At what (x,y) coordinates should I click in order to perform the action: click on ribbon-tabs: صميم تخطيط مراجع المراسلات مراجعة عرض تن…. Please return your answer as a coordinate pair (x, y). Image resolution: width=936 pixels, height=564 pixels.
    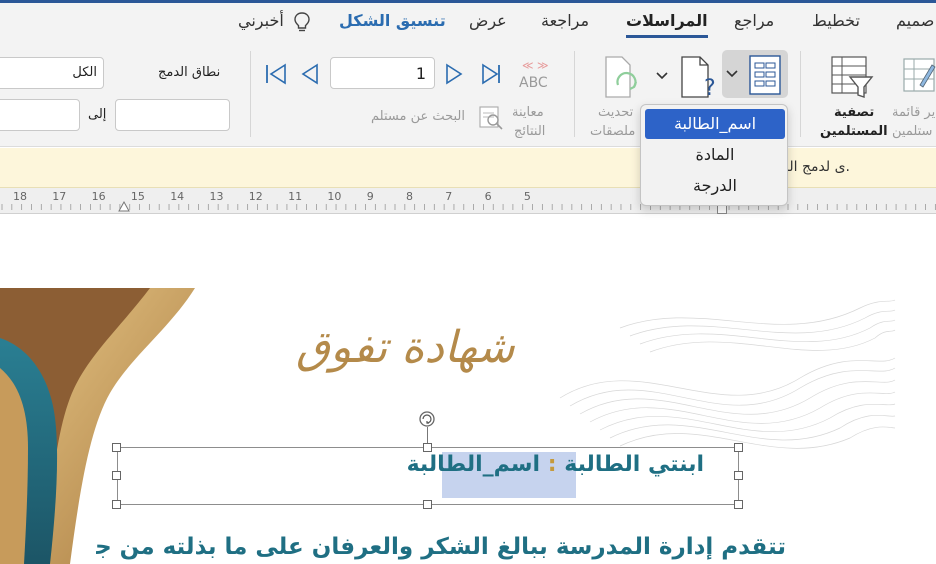
    Looking at the image, I should click on (468, 22).